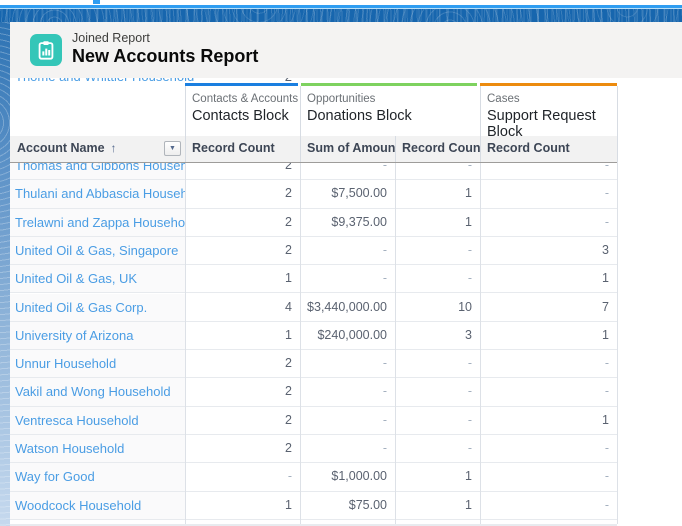 This screenshot has height=526, width=682. Describe the element at coordinates (69, 448) in the screenshot. I see `account-name-link: Watson Household` at that location.